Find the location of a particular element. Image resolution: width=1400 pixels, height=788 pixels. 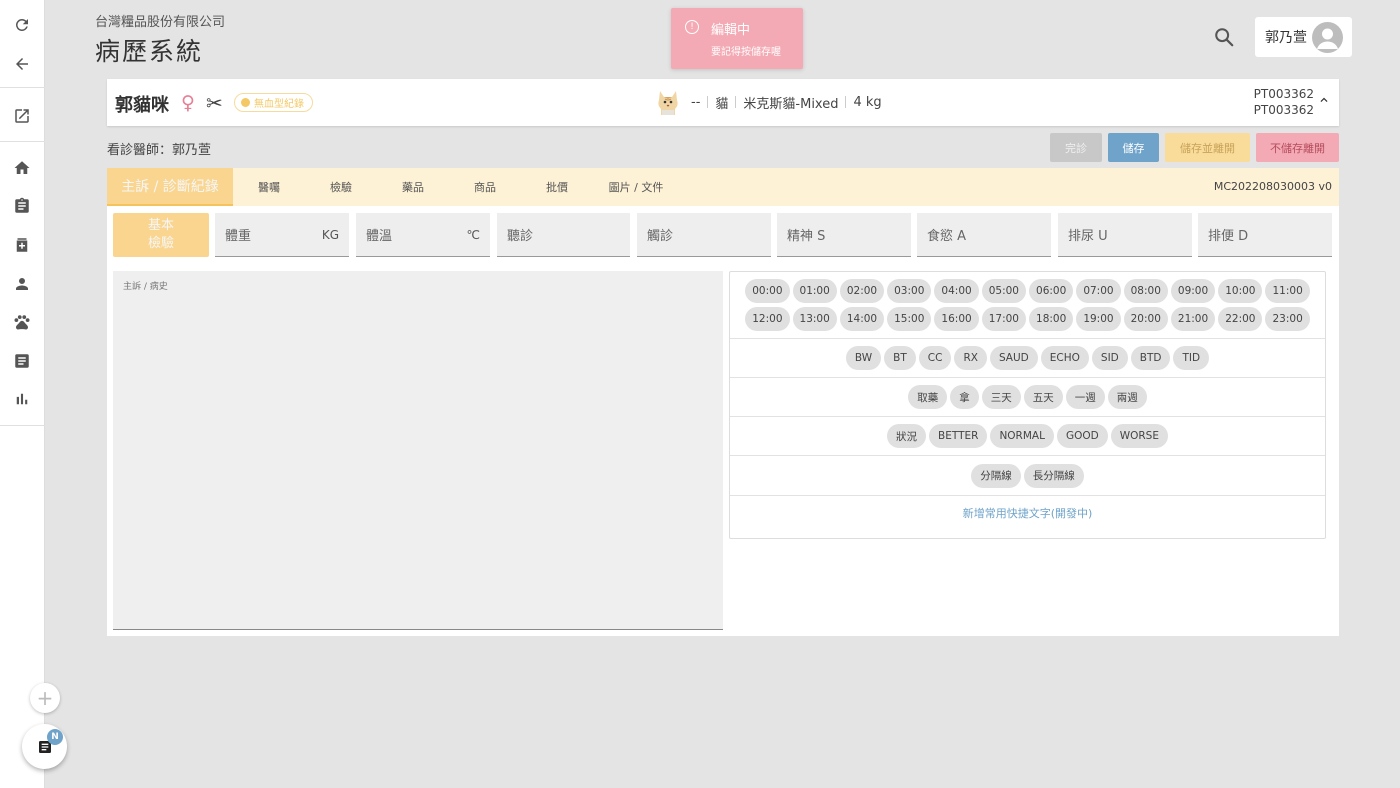

tab-orders: 醫囑 is located at coordinates (269, 187).